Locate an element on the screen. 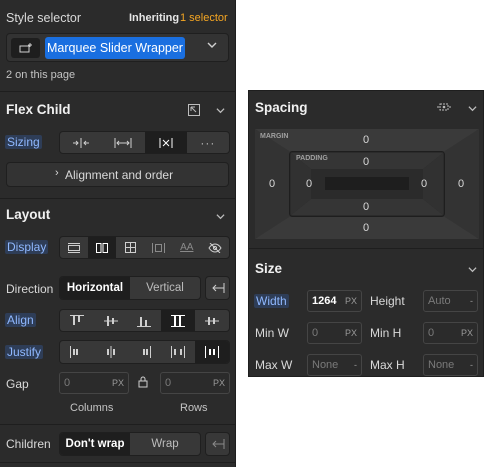  display-flex-button is located at coordinates (102, 247).